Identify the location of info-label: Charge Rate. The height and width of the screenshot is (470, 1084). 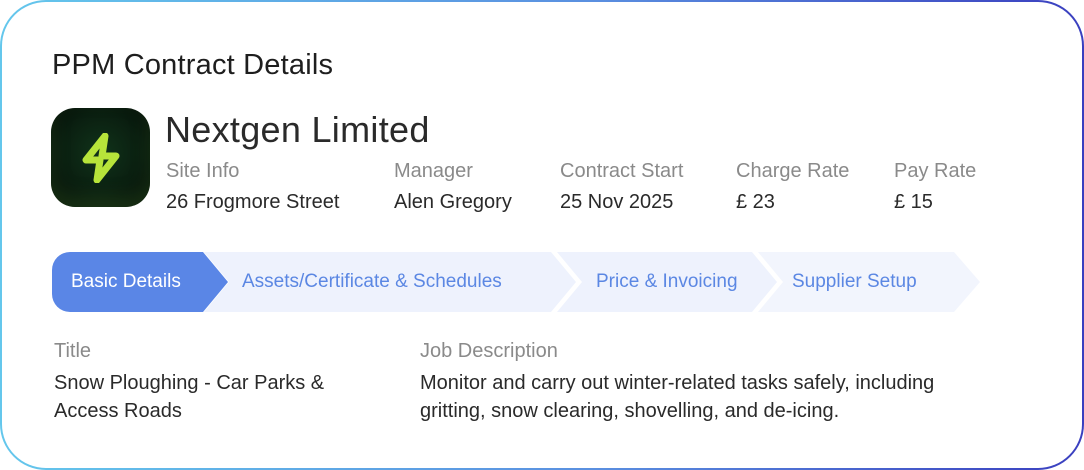
(793, 171).